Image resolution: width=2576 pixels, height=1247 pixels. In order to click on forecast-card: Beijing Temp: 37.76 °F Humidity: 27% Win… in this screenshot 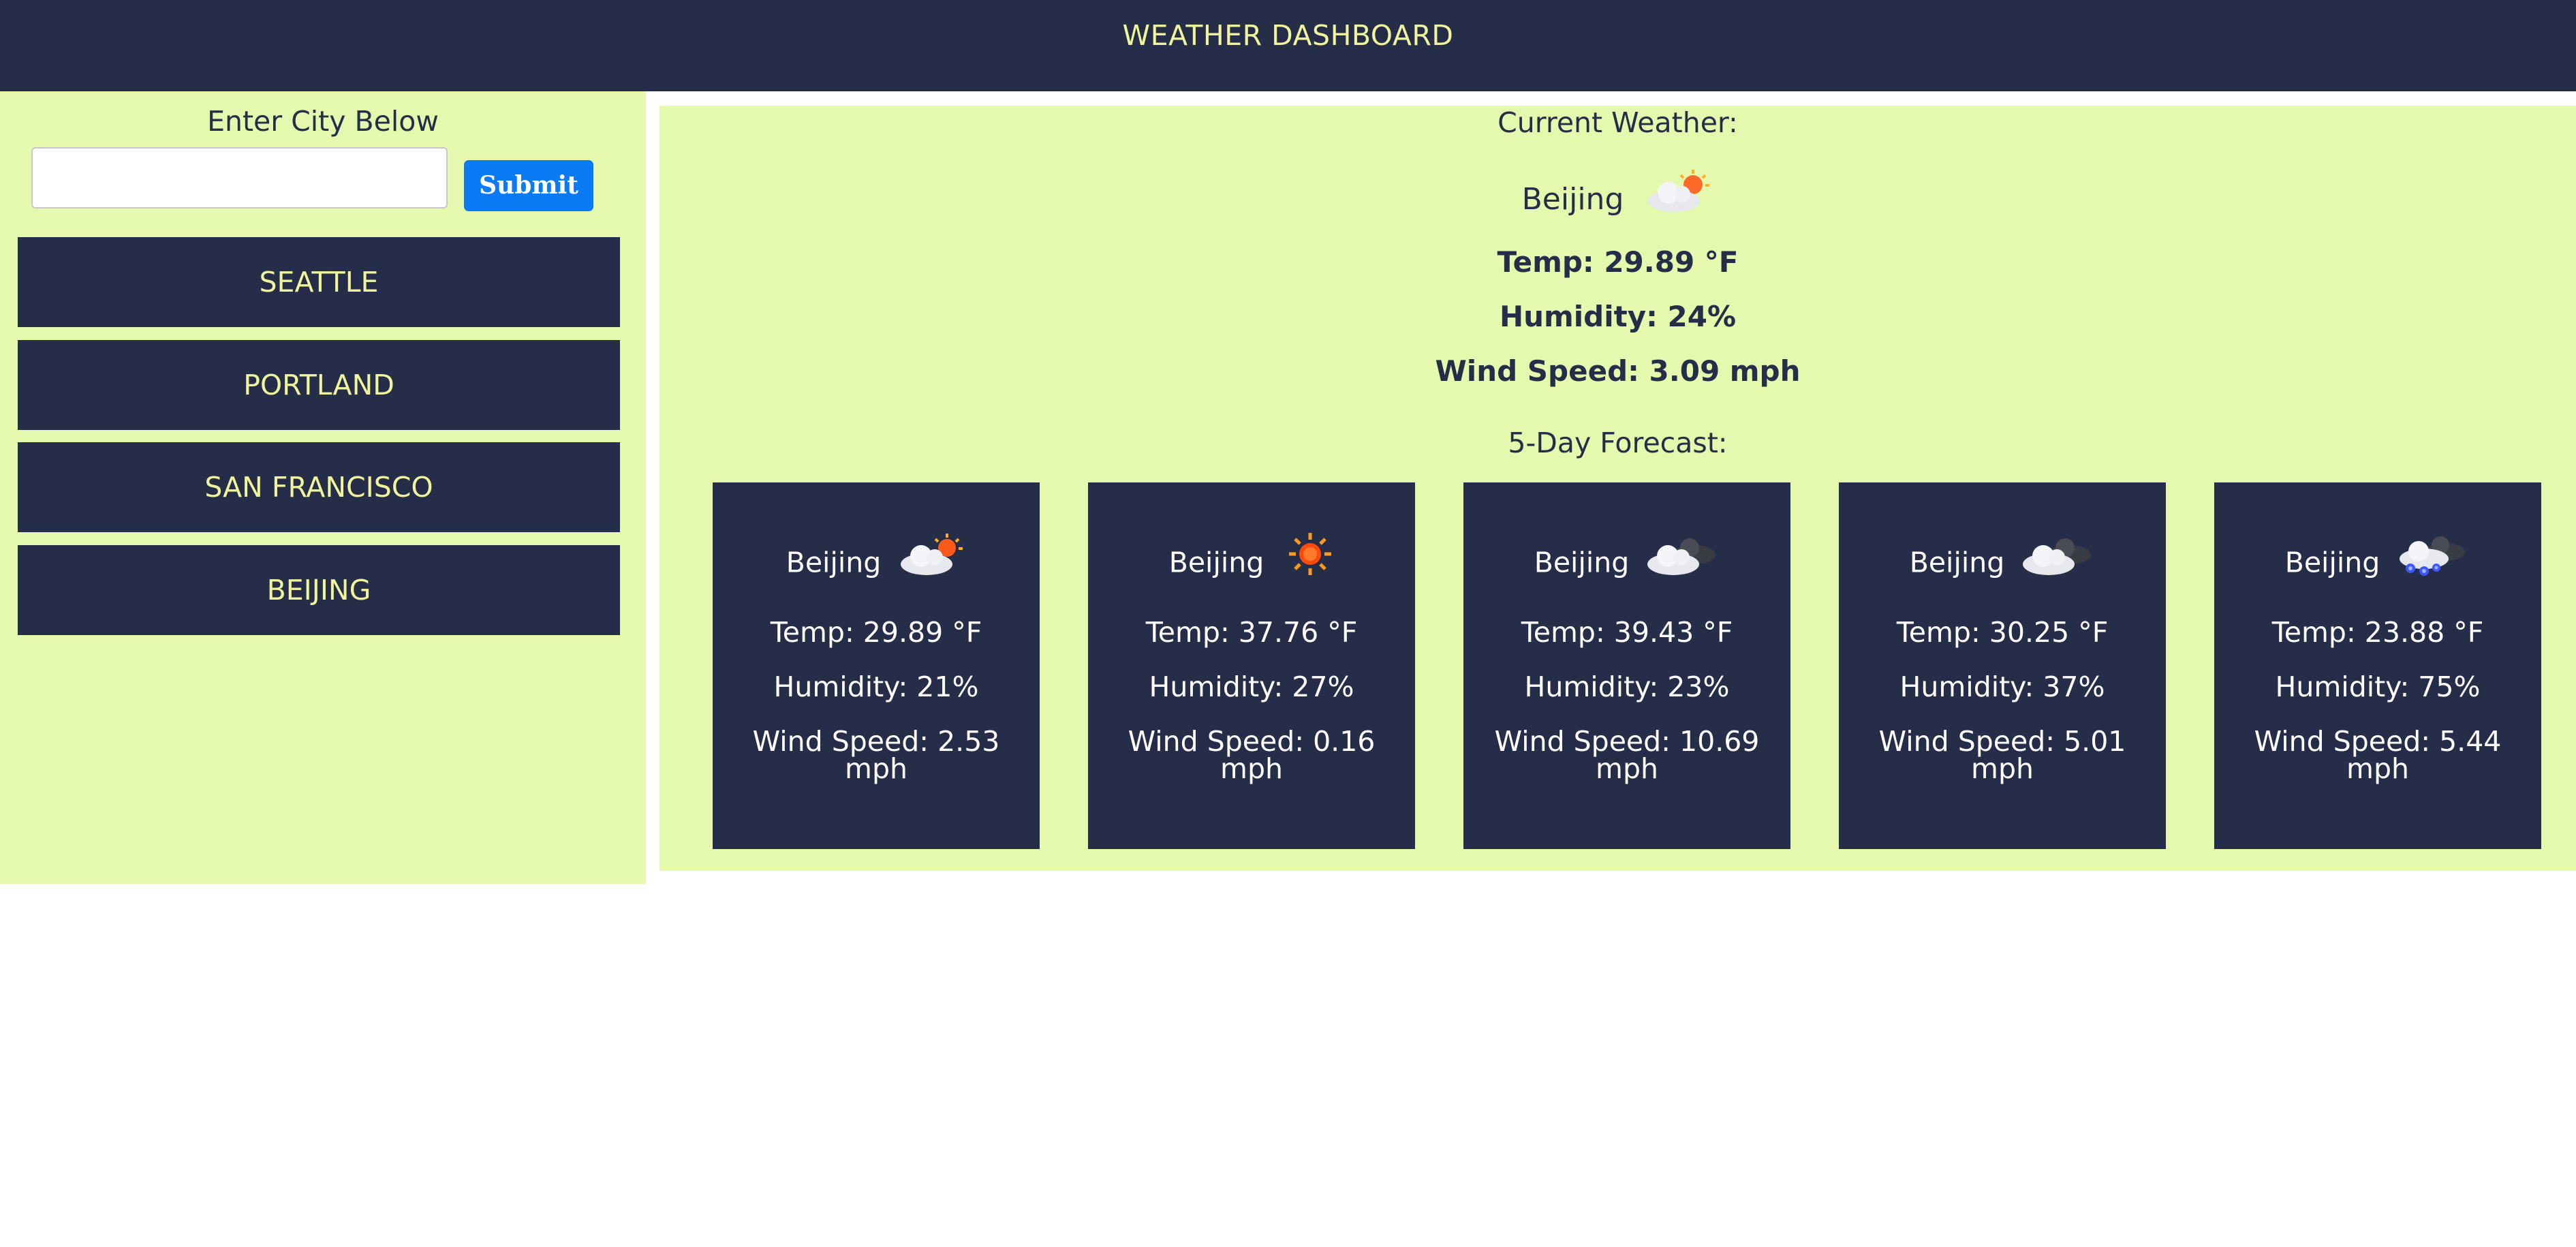, I will do `click(1251, 665)`.